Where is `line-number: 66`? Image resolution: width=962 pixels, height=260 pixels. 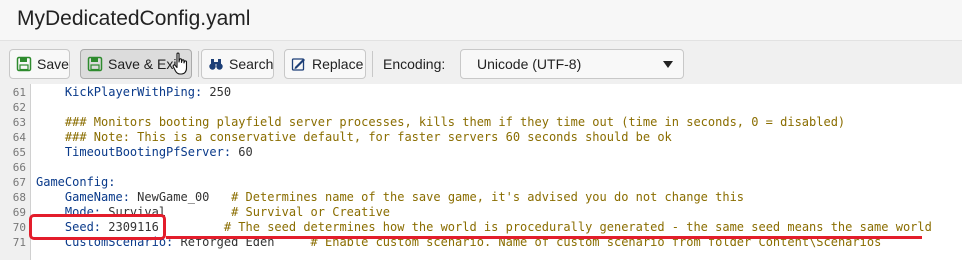
line-number: 66 is located at coordinates (19, 167).